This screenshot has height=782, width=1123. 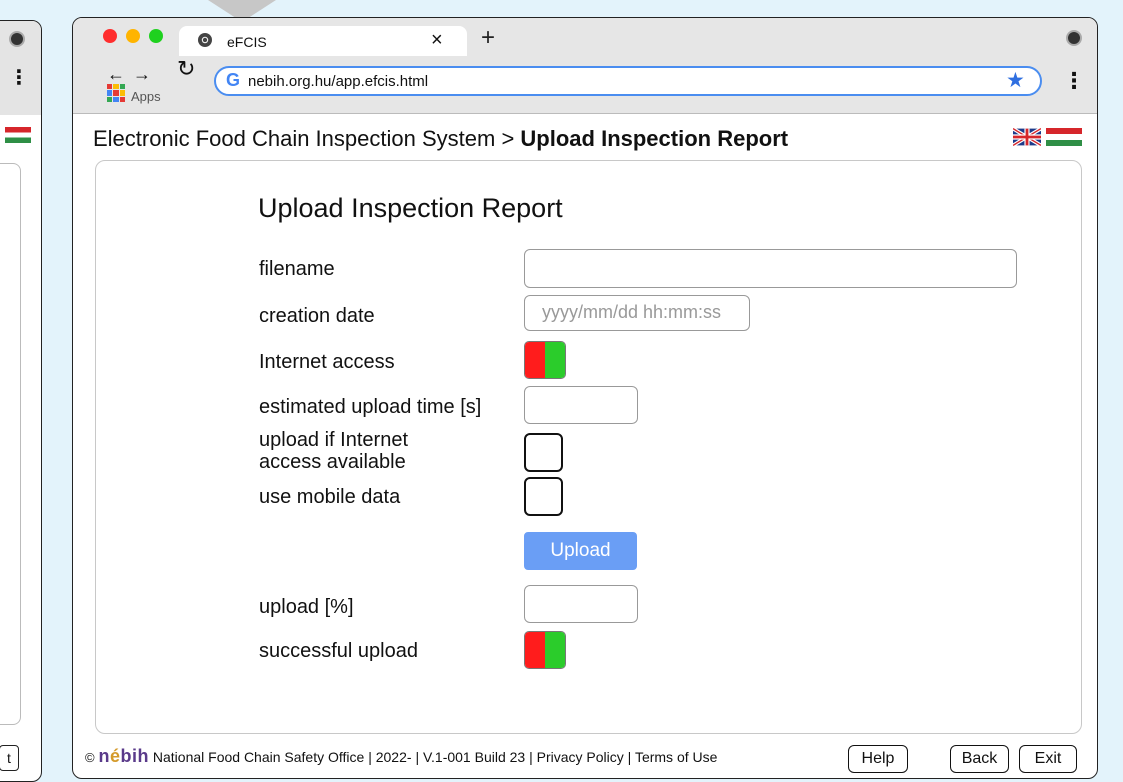 I want to click on apps-label: Apps, so click(x=146, y=96).